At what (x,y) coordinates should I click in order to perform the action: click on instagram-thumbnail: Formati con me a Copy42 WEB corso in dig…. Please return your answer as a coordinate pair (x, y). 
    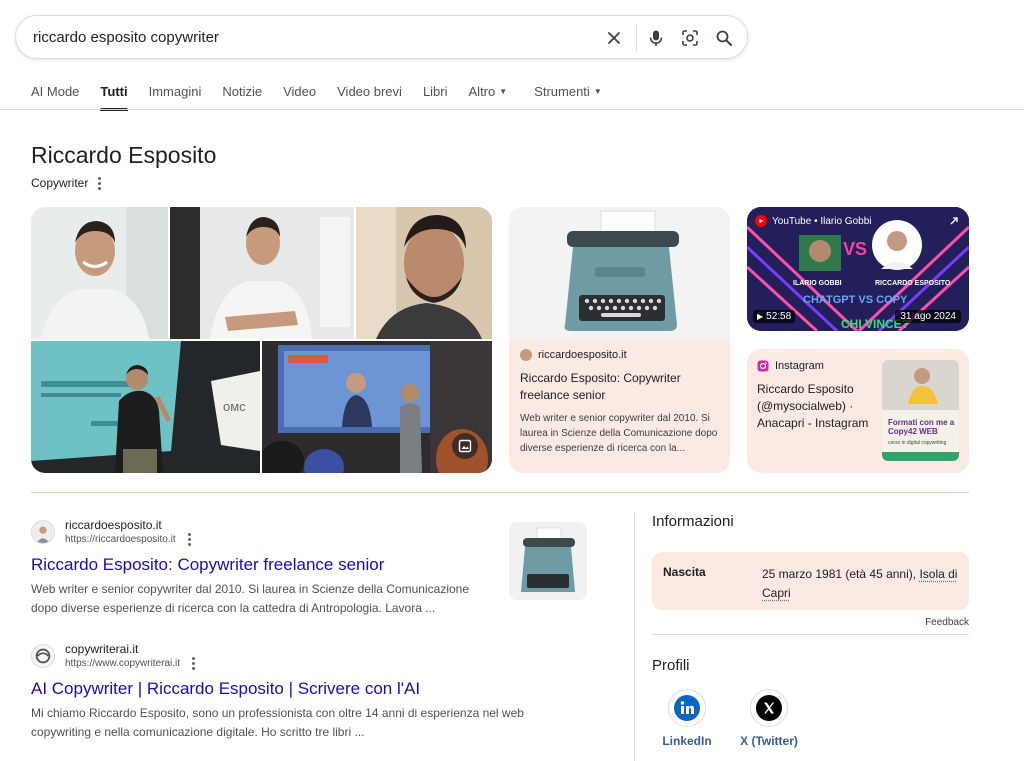
    Looking at the image, I should click on (920, 410).